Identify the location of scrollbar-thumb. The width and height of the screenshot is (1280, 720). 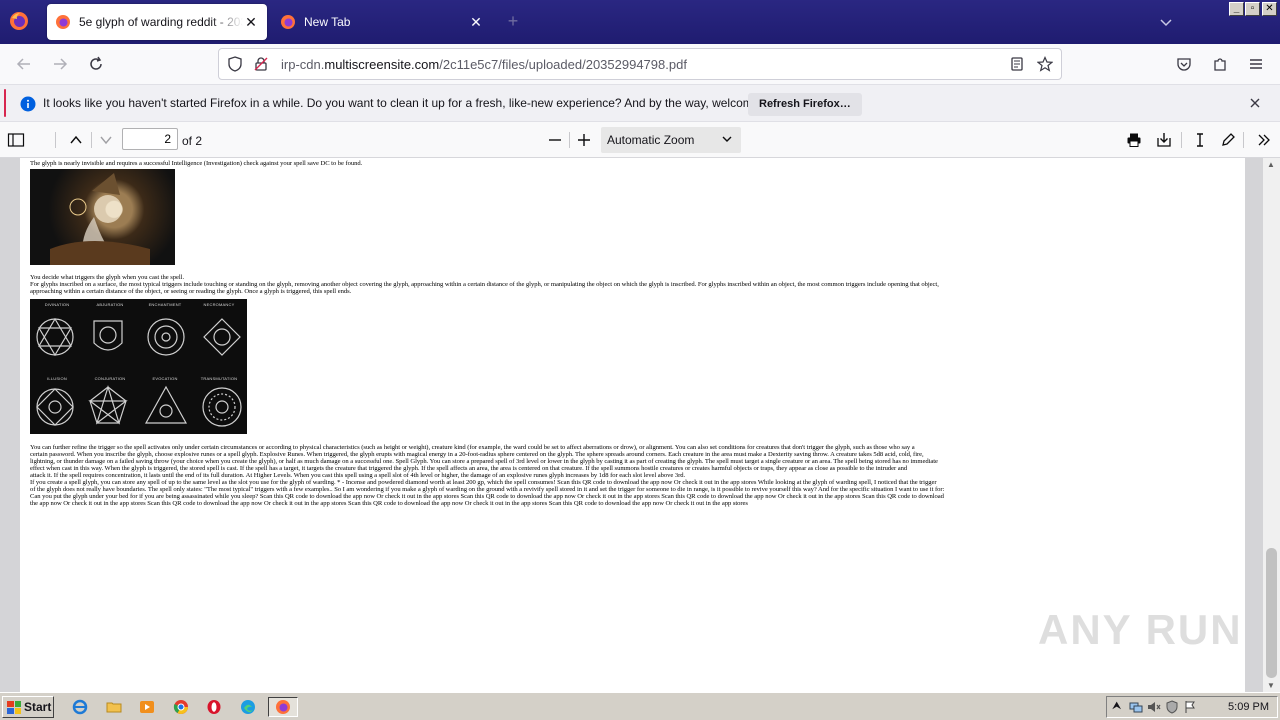
(1271, 613).